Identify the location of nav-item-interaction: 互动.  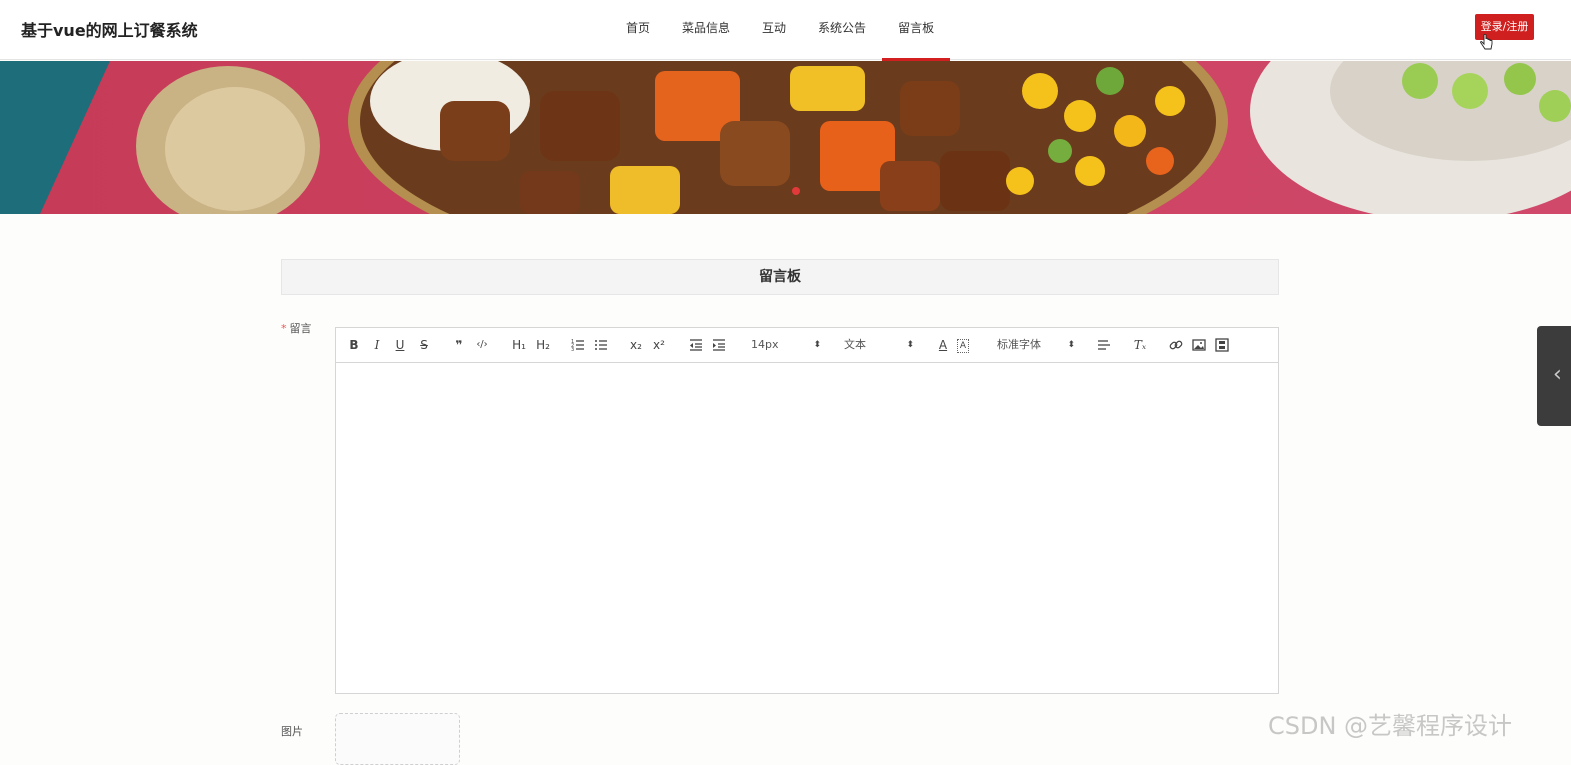
(774, 30).